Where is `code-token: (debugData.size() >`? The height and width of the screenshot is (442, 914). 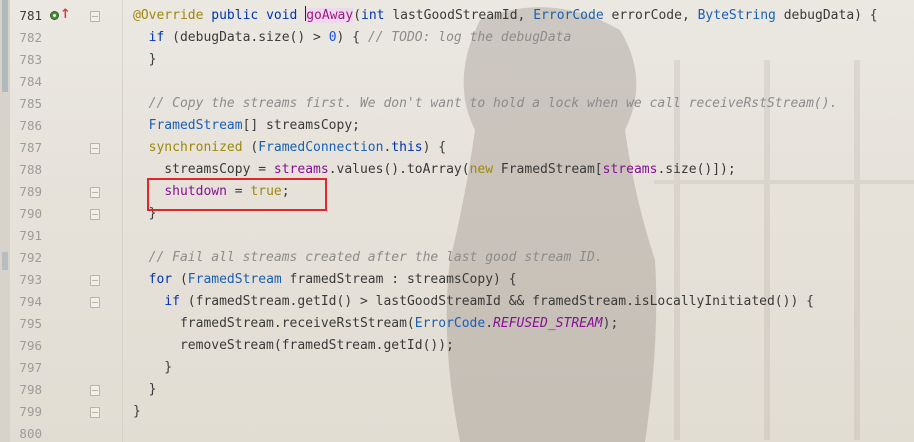
code-token: (debugData.size() > is located at coordinates (246, 37).